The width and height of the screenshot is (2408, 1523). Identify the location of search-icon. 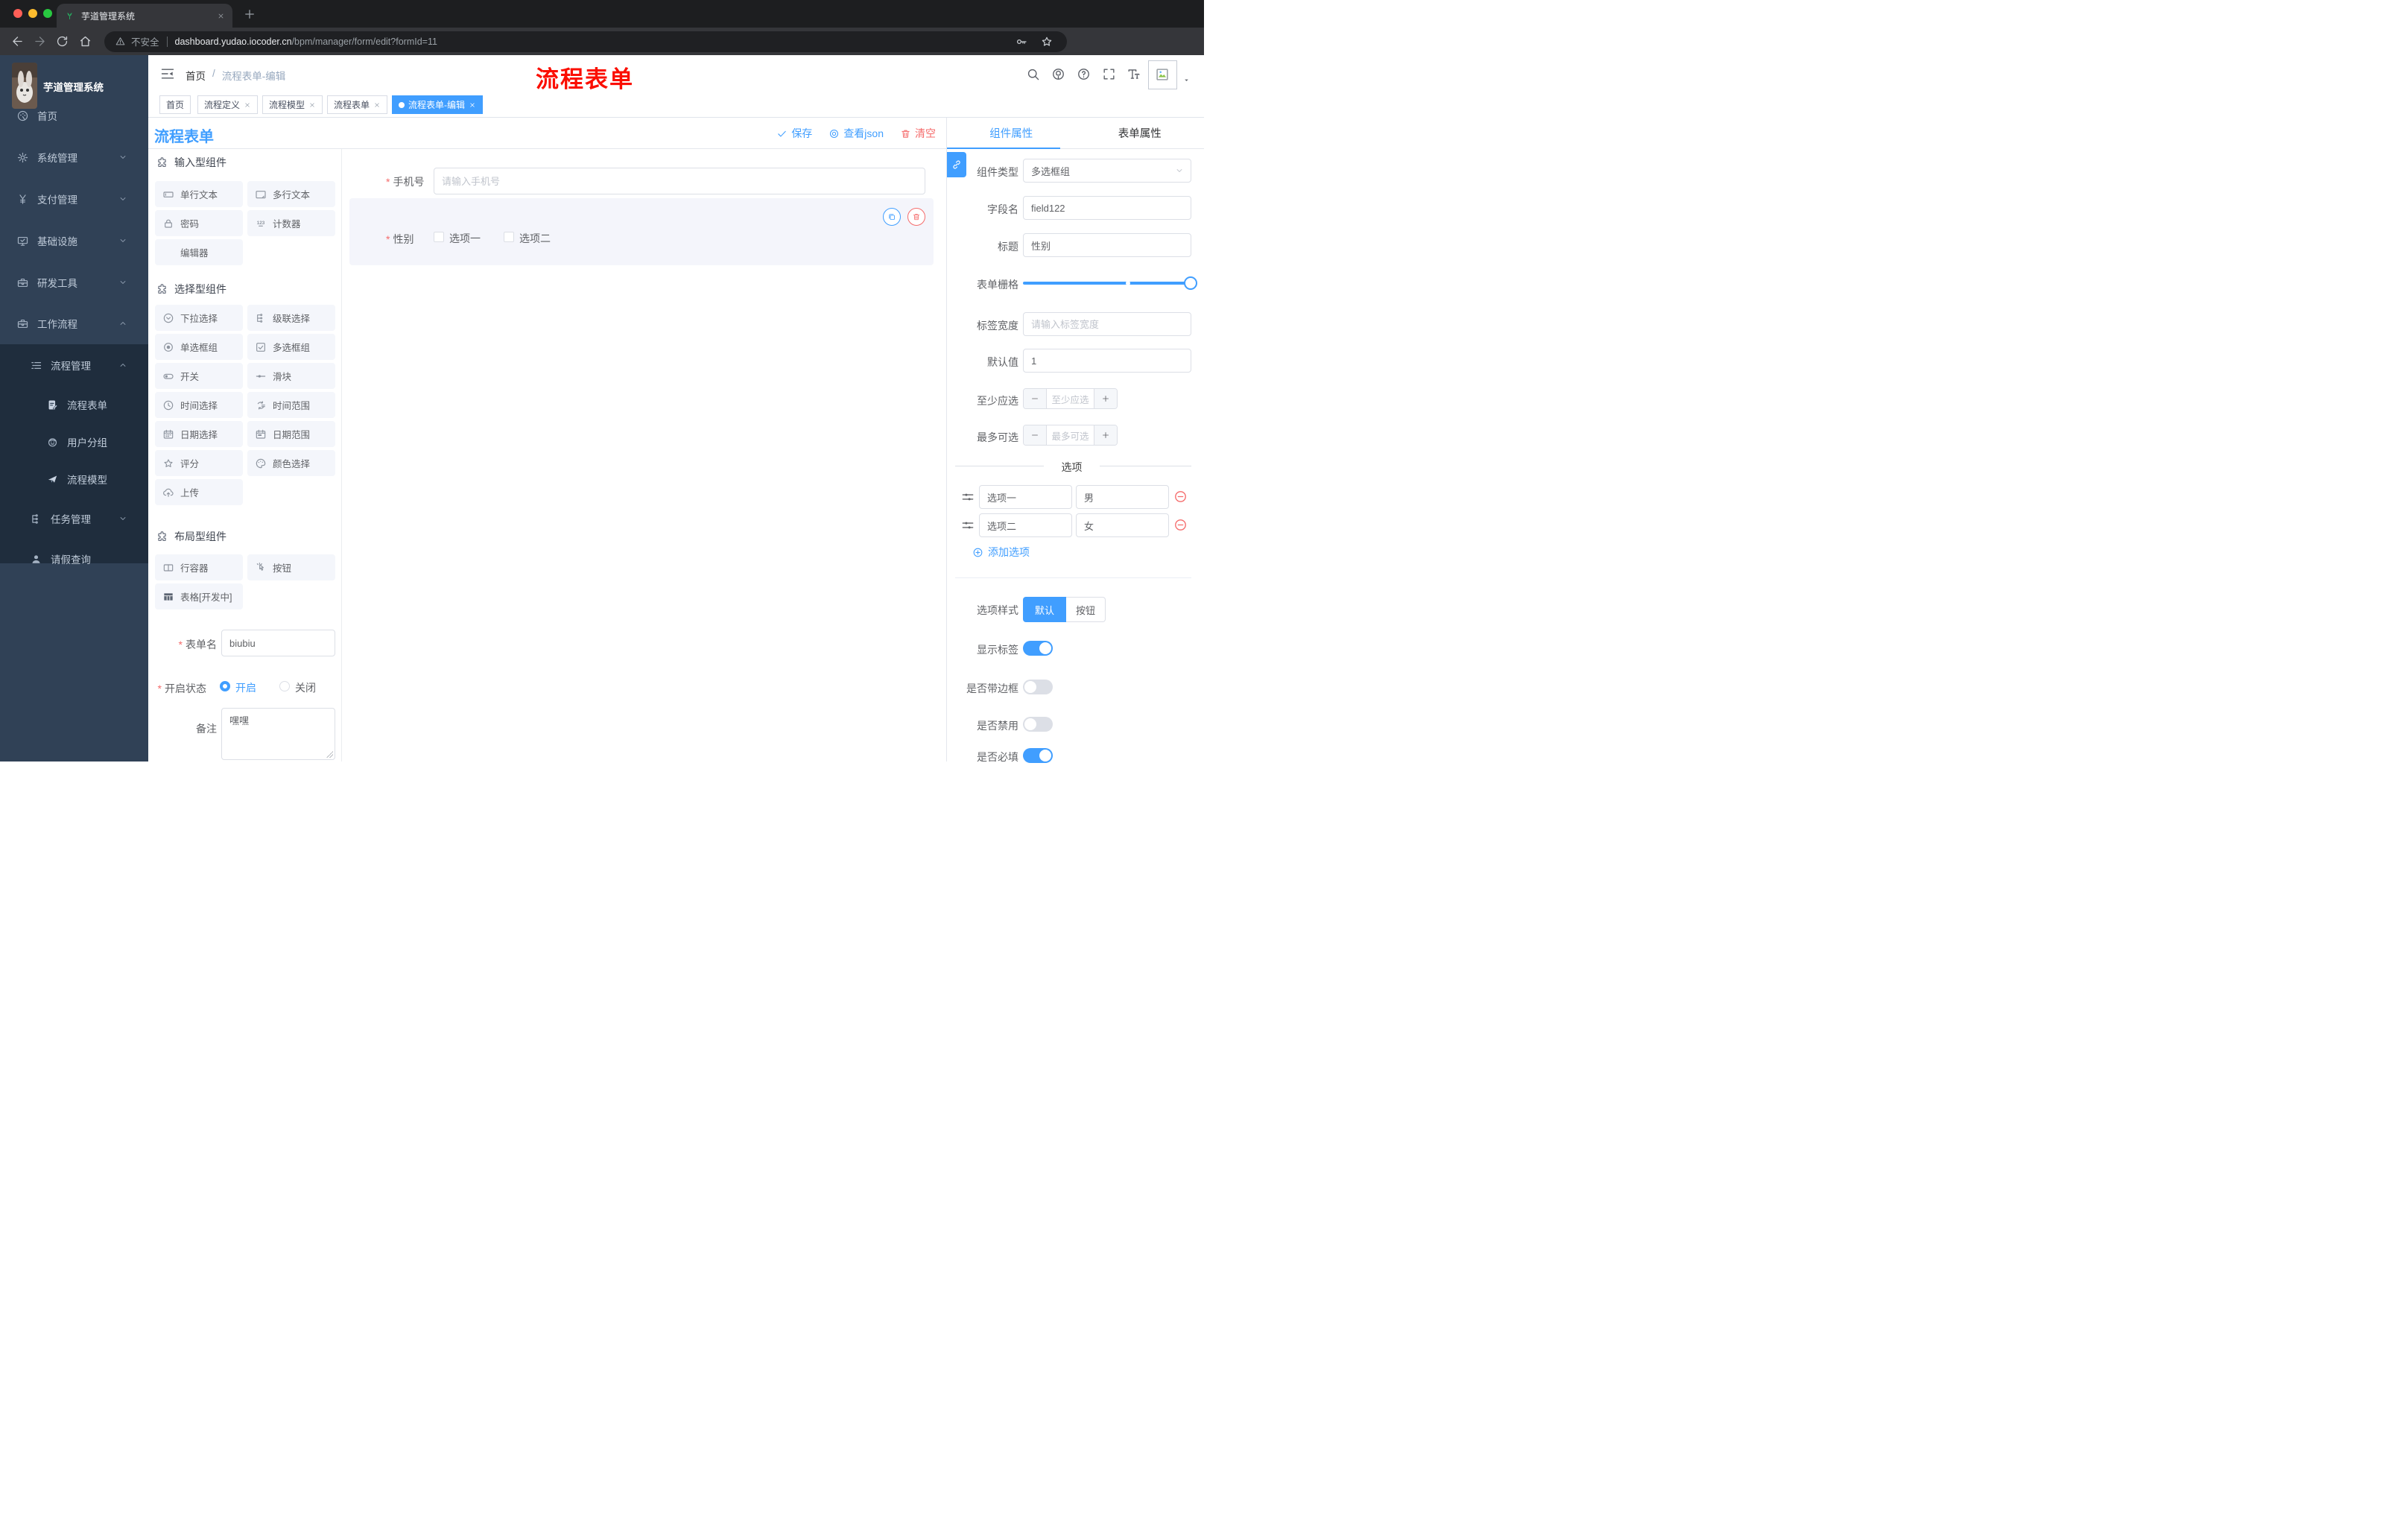
(1033, 74).